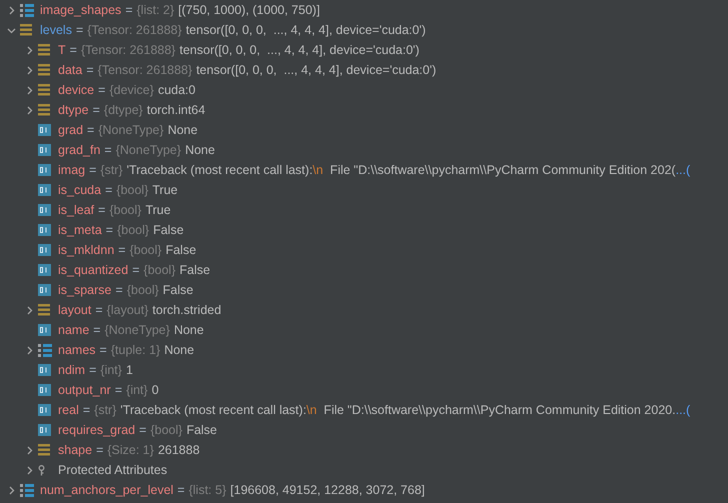 This screenshot has width=728, height=503. What do you see at coordinates (75, 450) in the screenshot?
I see `variable-name: shape` at bounding box center [75, 450].